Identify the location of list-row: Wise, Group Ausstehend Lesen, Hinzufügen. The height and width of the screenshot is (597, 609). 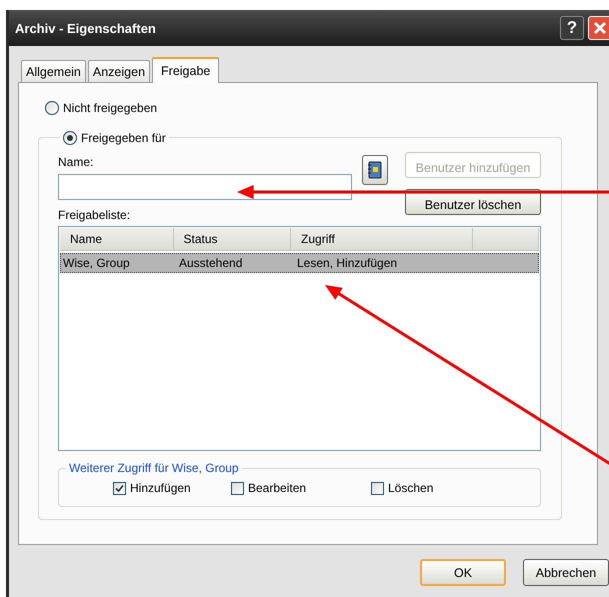
(299, 263).